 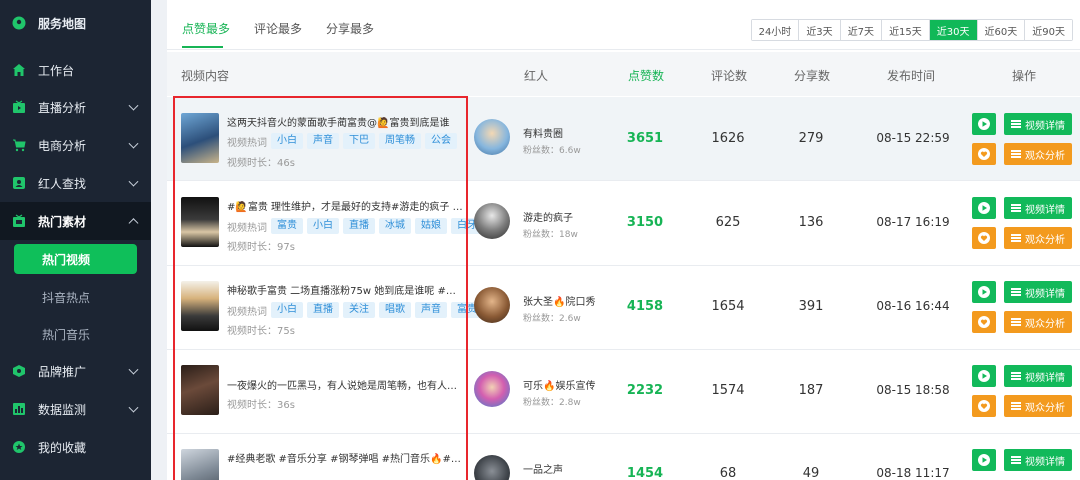 I want to click on range-30d: 近30天, so click(x=953, y=30).